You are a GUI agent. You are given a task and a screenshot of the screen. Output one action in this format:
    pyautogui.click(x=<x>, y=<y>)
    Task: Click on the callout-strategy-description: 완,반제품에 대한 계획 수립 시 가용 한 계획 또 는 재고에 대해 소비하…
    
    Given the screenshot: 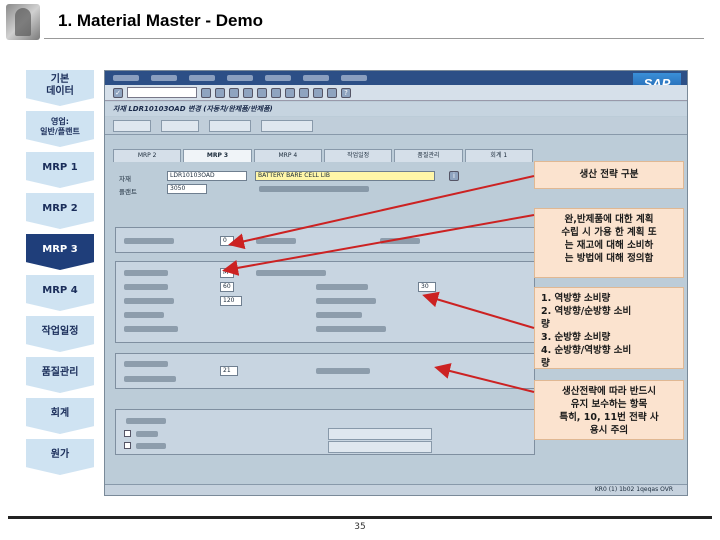 What is the action you would take?
    pyautogui.click(x=609, y=243)
    